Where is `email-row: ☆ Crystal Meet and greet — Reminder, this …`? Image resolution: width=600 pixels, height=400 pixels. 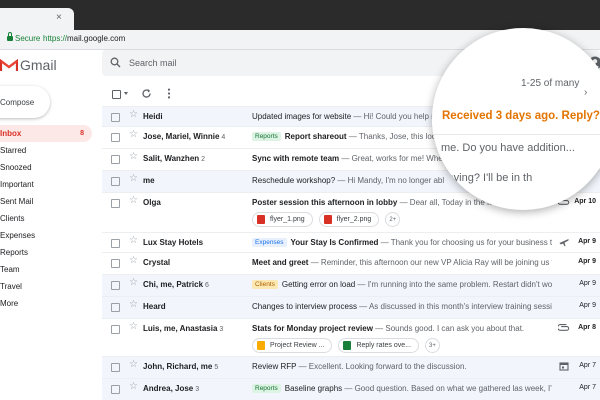
email-row: ☆ Crystal Meet and greet — Reminder, this … is located at coordinates (351, 264).